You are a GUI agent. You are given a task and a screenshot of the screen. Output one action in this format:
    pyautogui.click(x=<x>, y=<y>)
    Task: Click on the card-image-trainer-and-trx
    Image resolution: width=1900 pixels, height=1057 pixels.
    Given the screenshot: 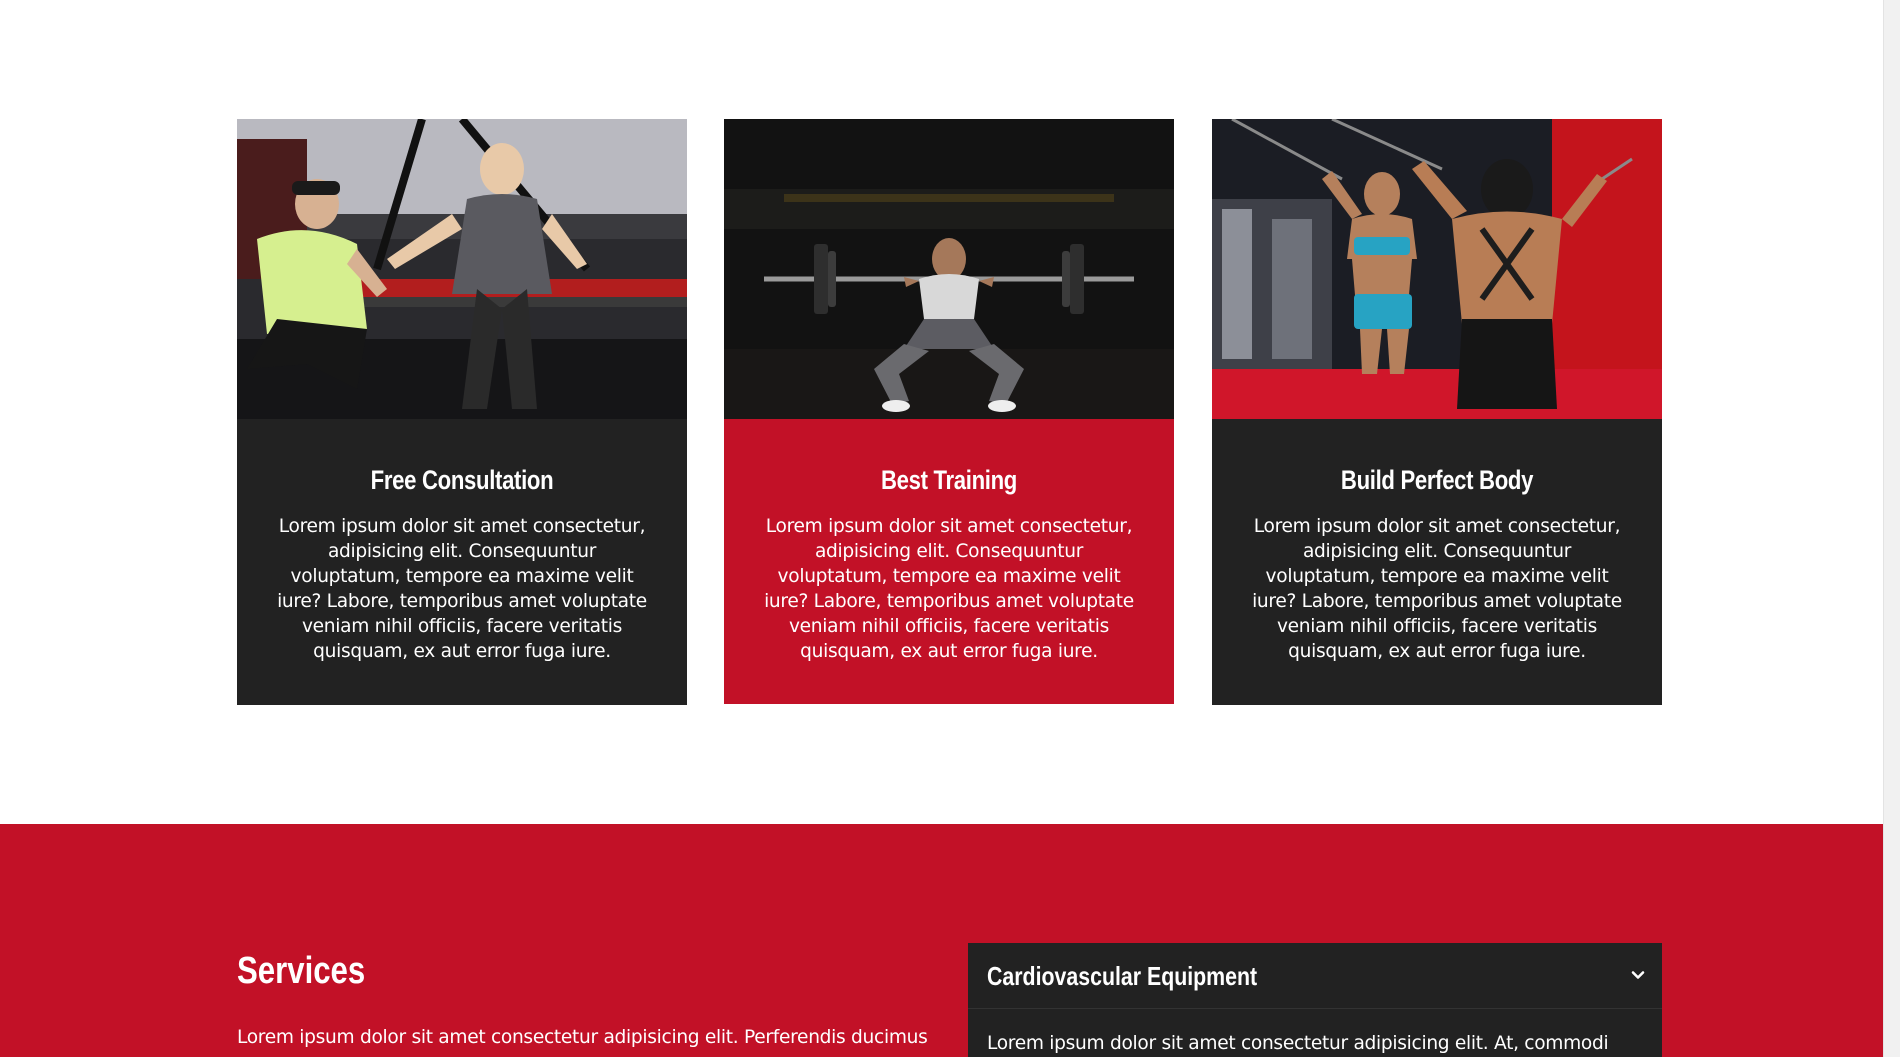 What is the action you would take?
    pyautogui.click(x=462, y=269)
    